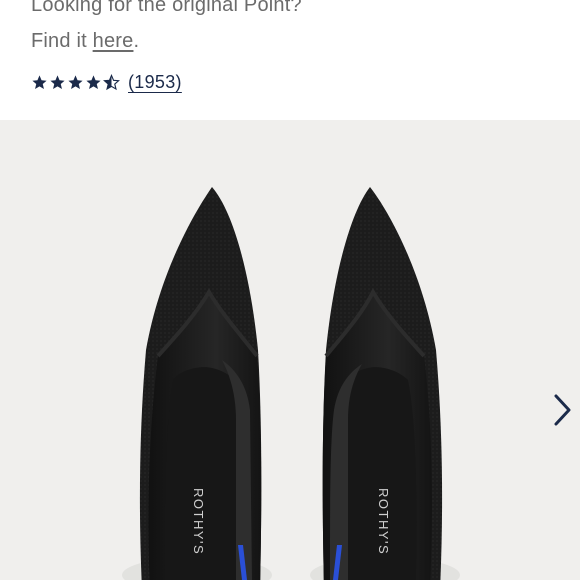  Describe the element at coordinates (155, 82) in the screenshot. I see `review-count-link: (1953)` at that location.